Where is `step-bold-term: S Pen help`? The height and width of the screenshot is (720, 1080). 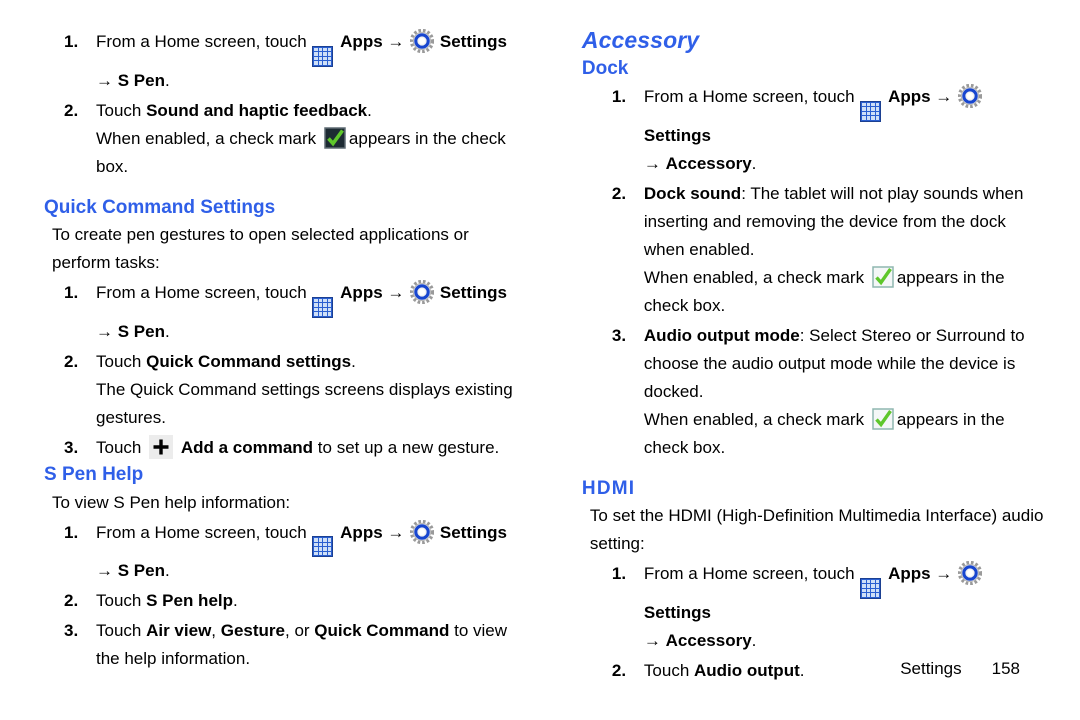
step-bold-term: S Pen help is located at coordinates (190, 601).